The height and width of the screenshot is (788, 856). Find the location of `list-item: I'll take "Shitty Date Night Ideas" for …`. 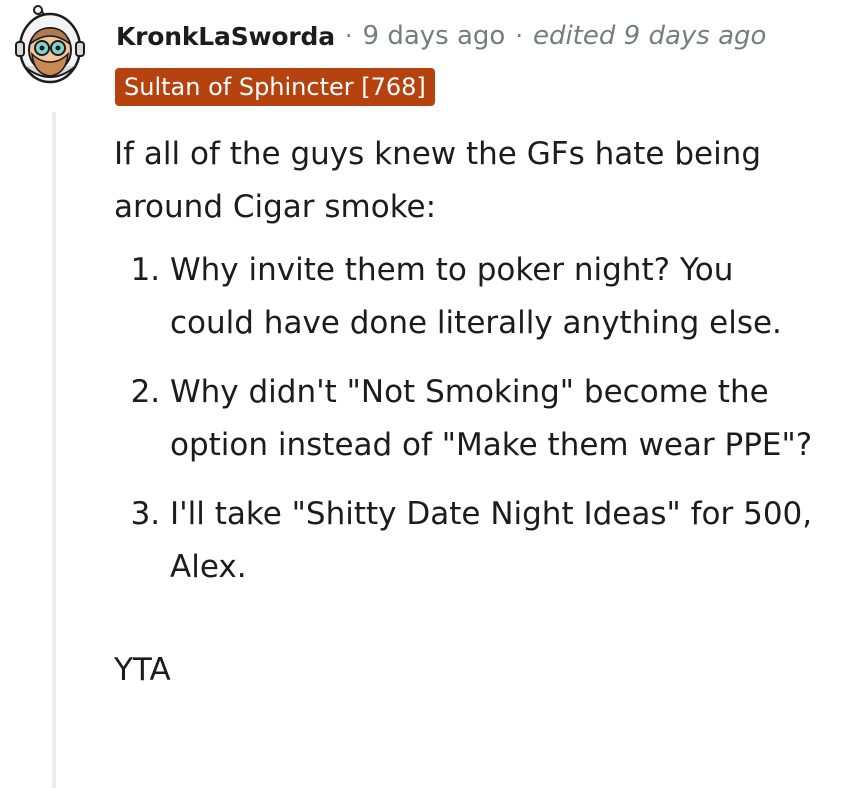

list-item: I'll take "Shitty Date Night Ideas" for … is located at coordinates (492, 541).